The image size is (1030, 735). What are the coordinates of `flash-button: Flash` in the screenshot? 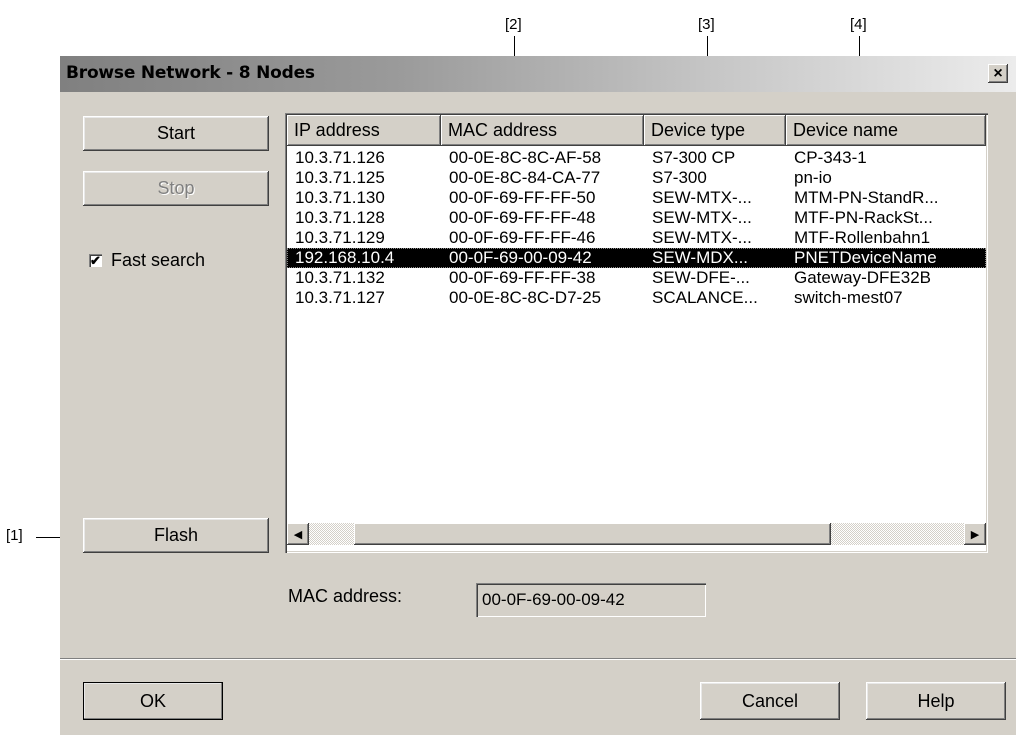 It's located at (176, 535).